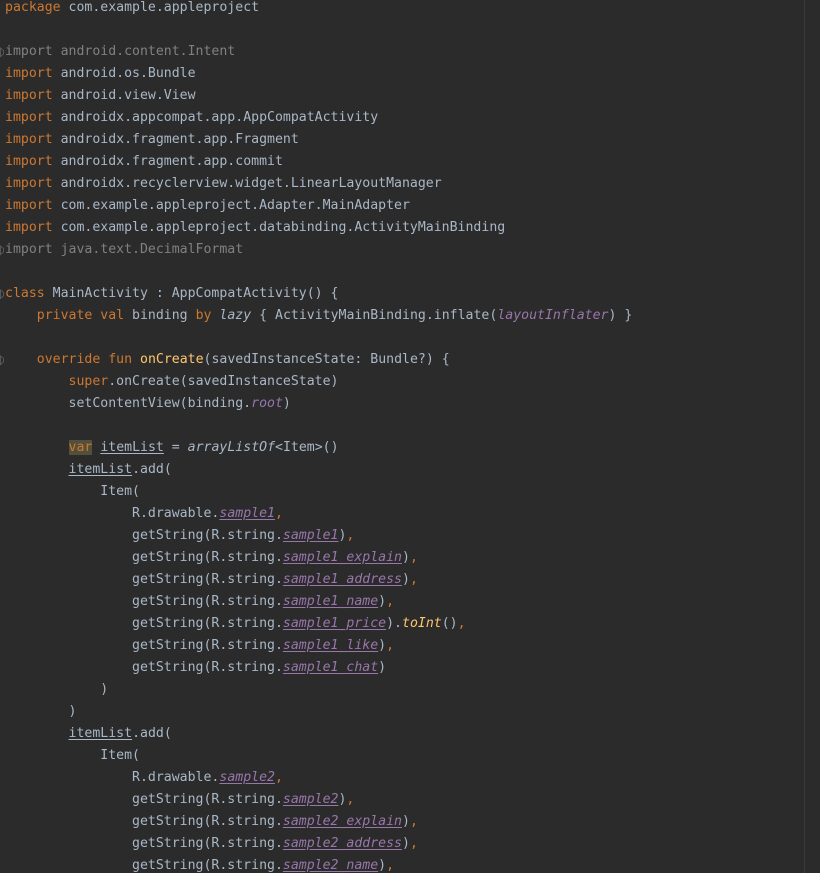  I want to click on code-token: sample1_chat, so click(330, 667).